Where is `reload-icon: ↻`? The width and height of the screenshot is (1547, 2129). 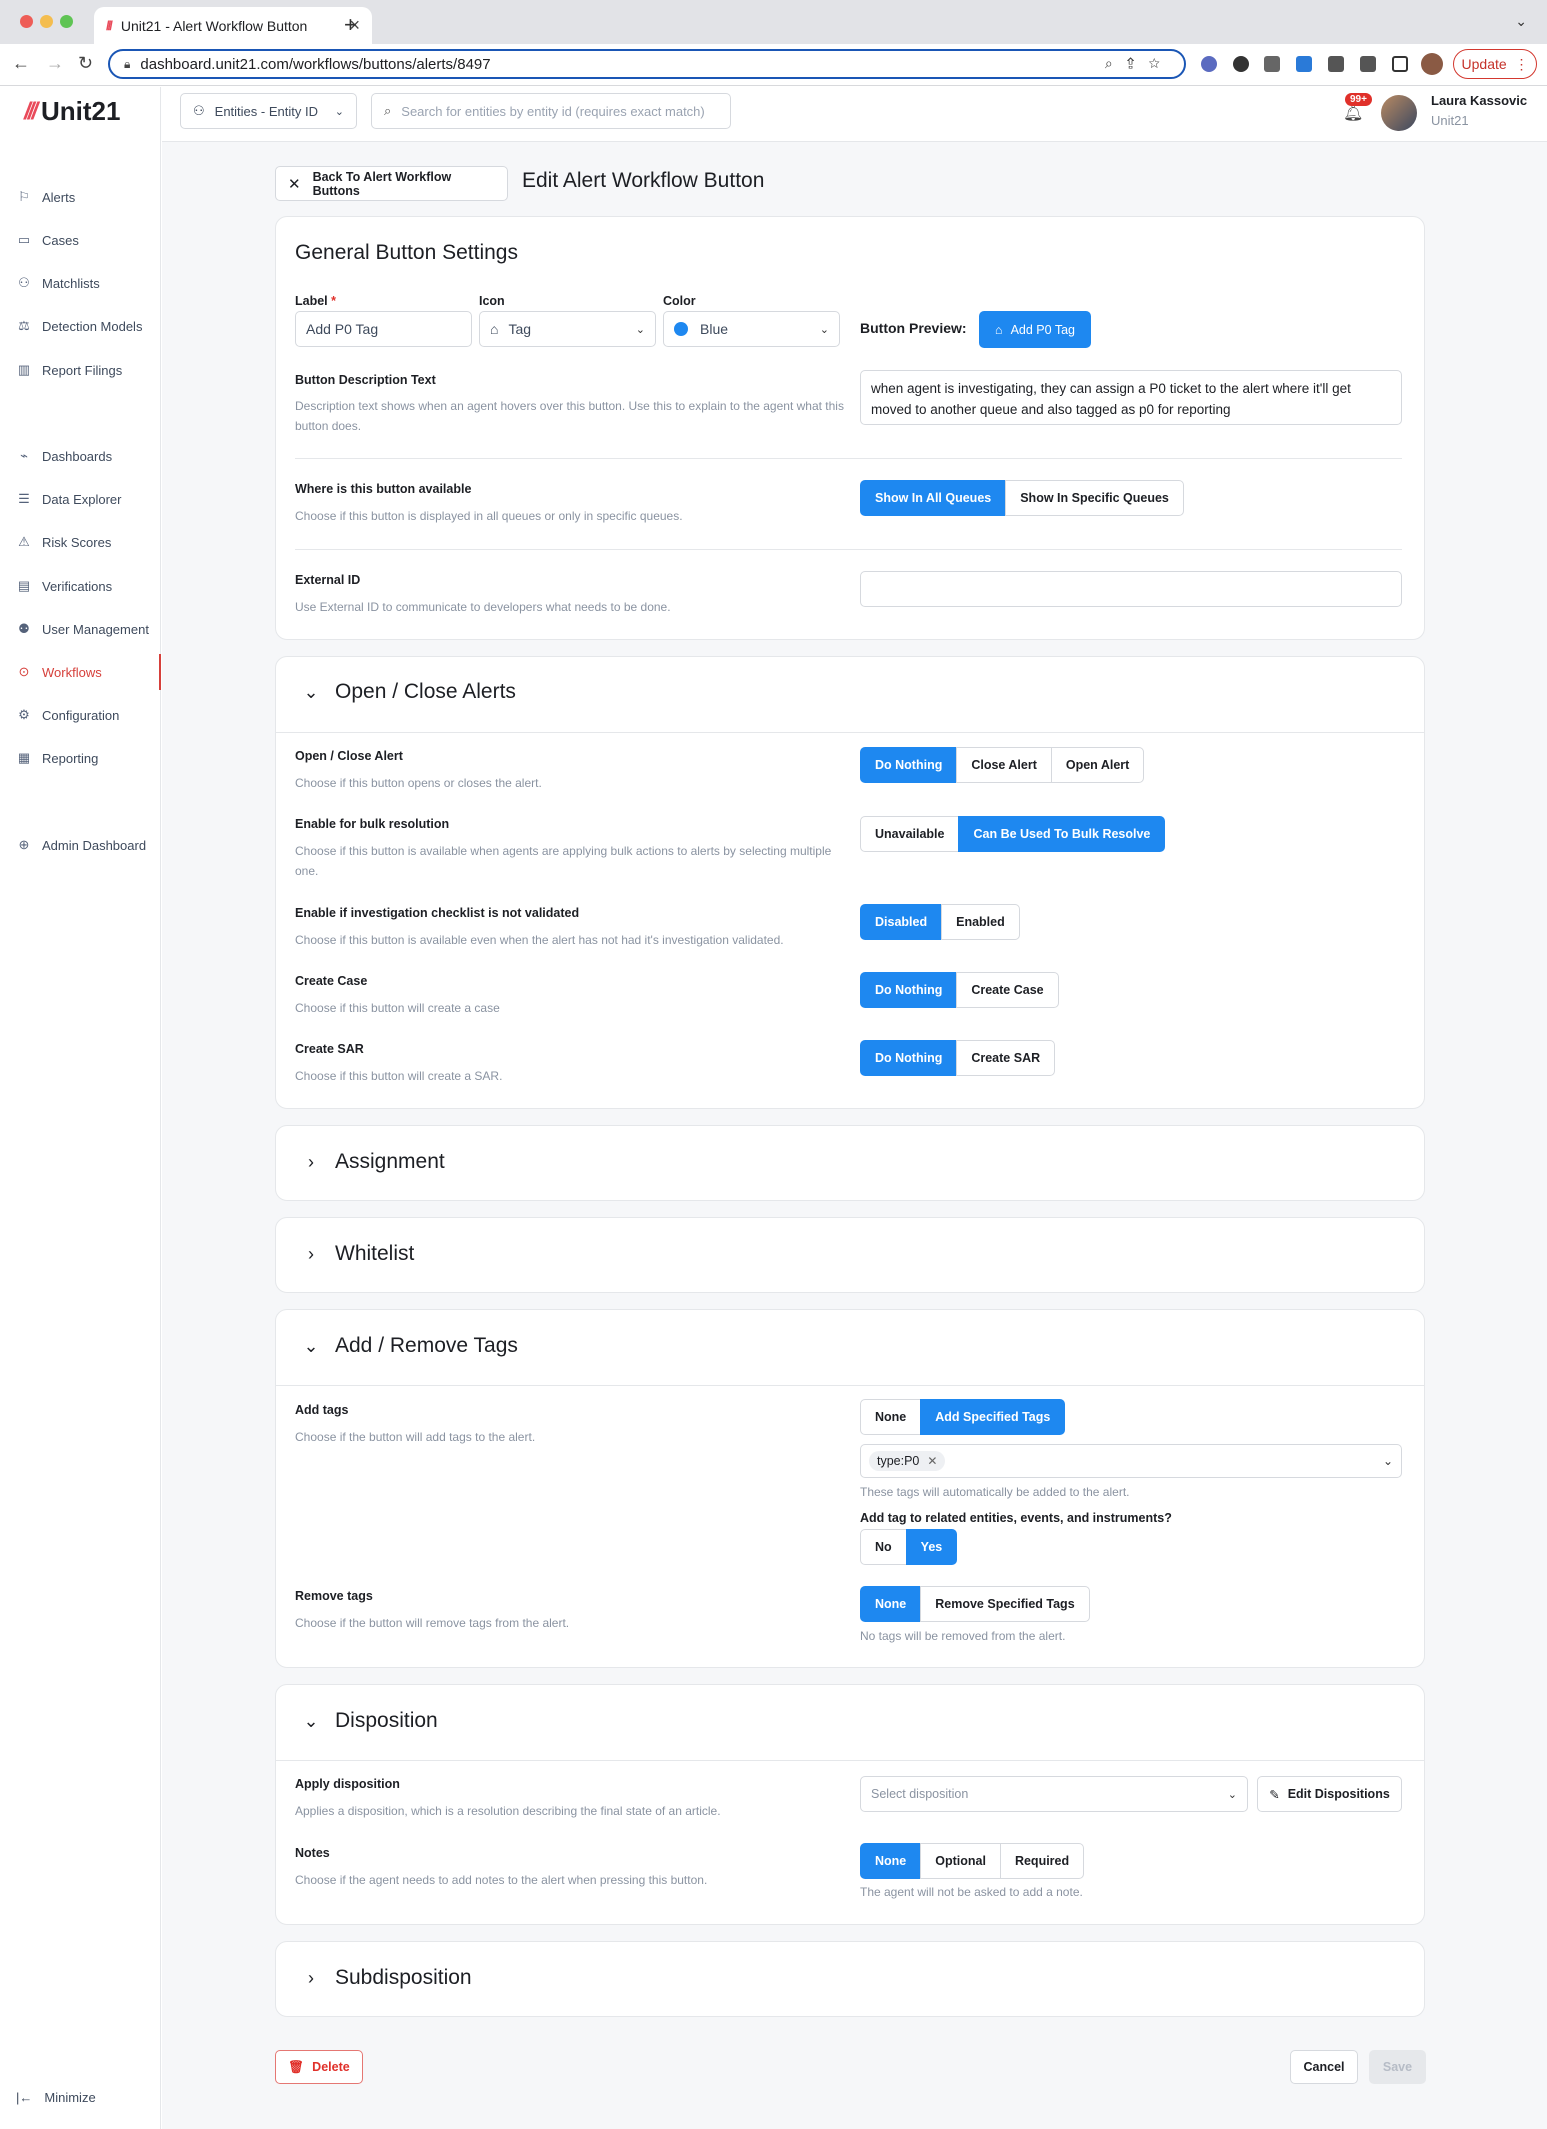 reload-icon: ↻ is located at coordinates (85, 63).